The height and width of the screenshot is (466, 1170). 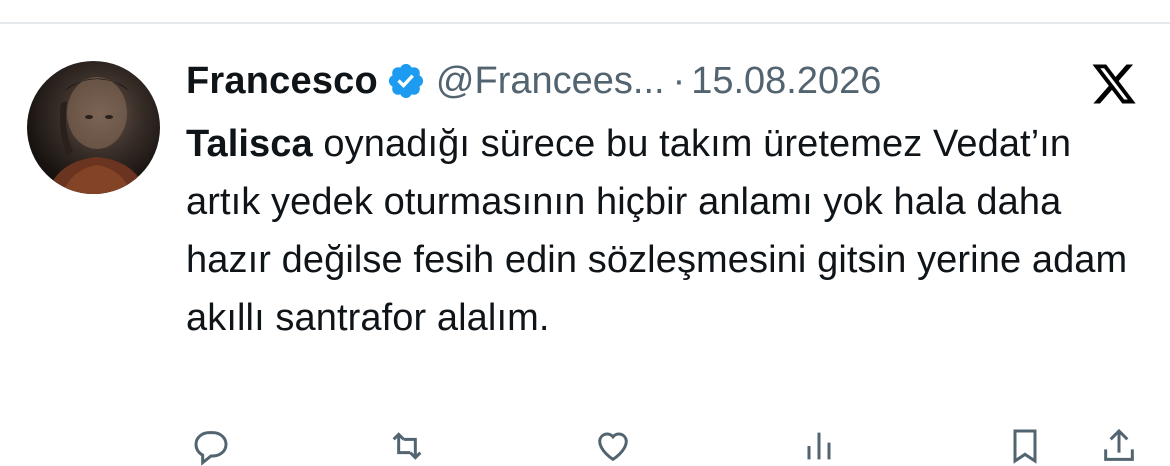 What do you see at coordinates (666, 443) in the screenshot?
I see `tweet-actions` at bounding box center [666, 443].